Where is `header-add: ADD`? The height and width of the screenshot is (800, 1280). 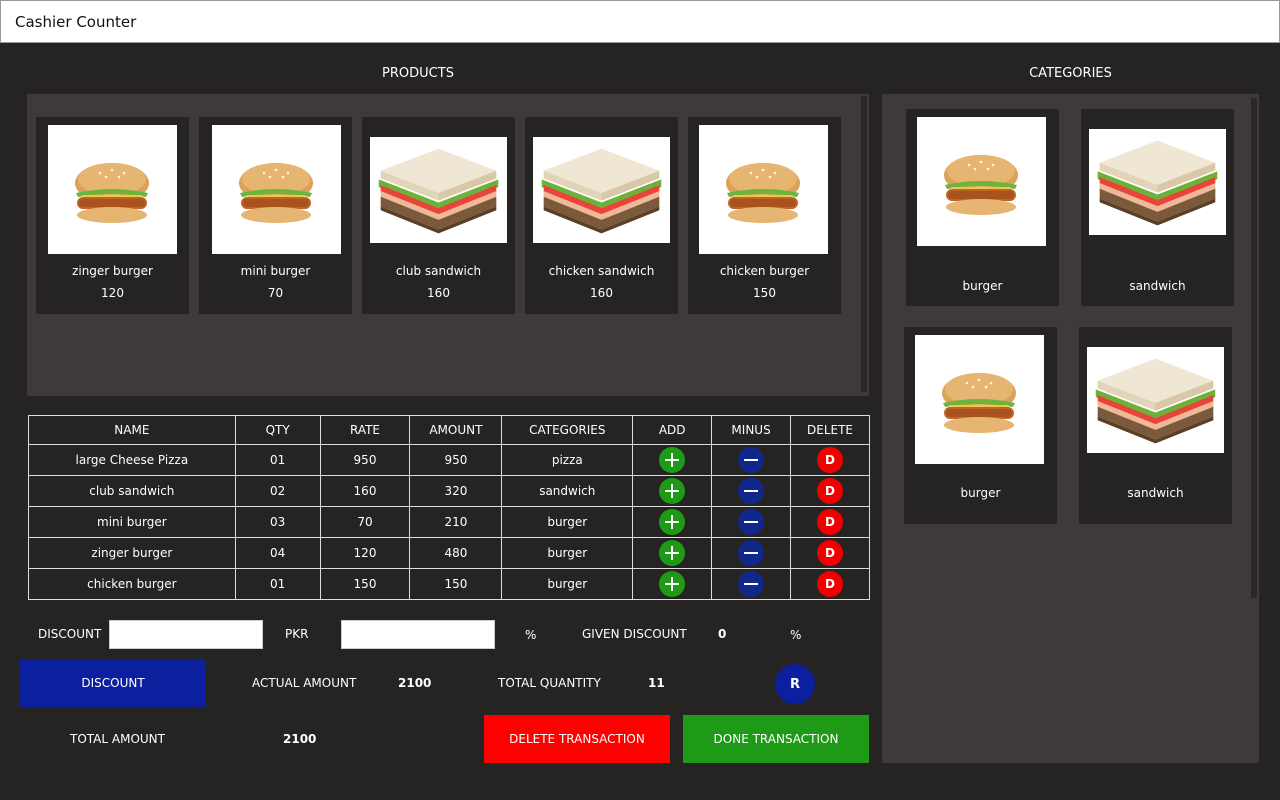
header-add: ADD is located at coordinates (672, 430).